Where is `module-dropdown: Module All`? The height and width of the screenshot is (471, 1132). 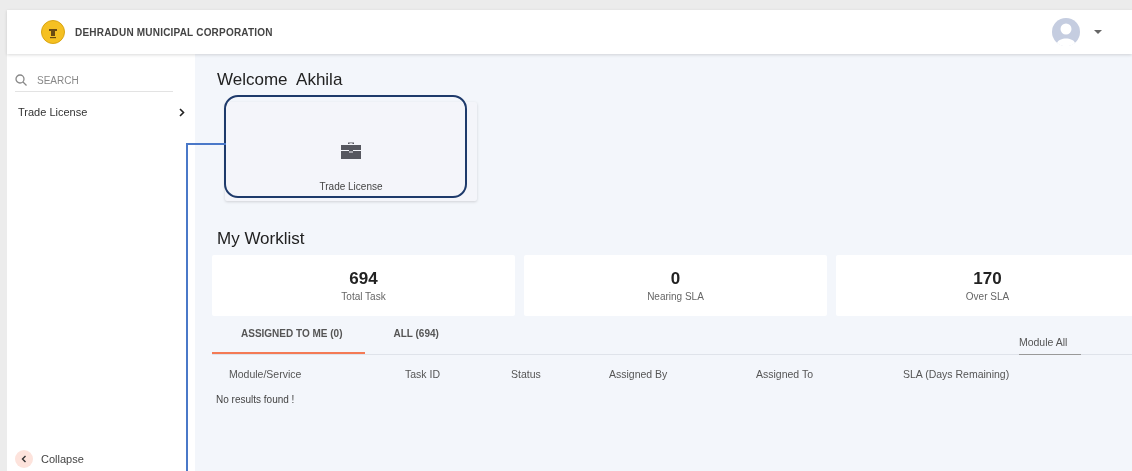 module-dropdown: Module All is located at coordinates (1050, 345).